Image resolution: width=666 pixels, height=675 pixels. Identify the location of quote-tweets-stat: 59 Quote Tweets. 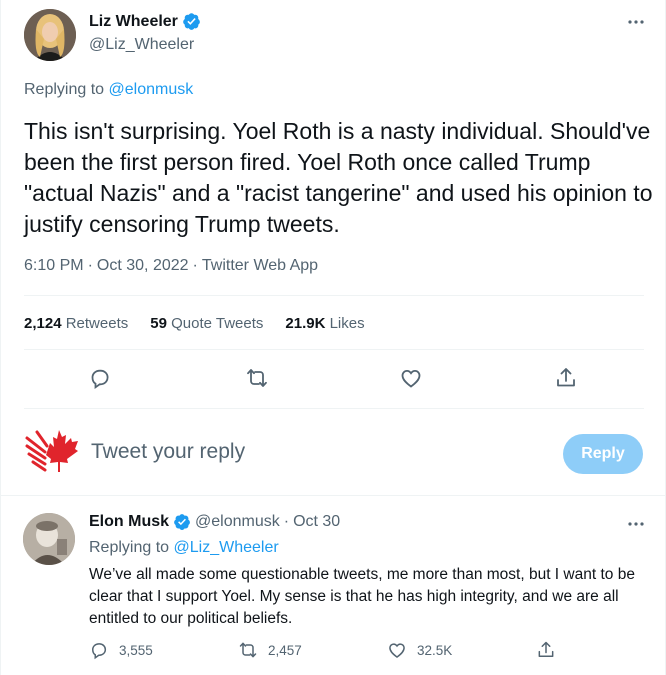
(206, 323).